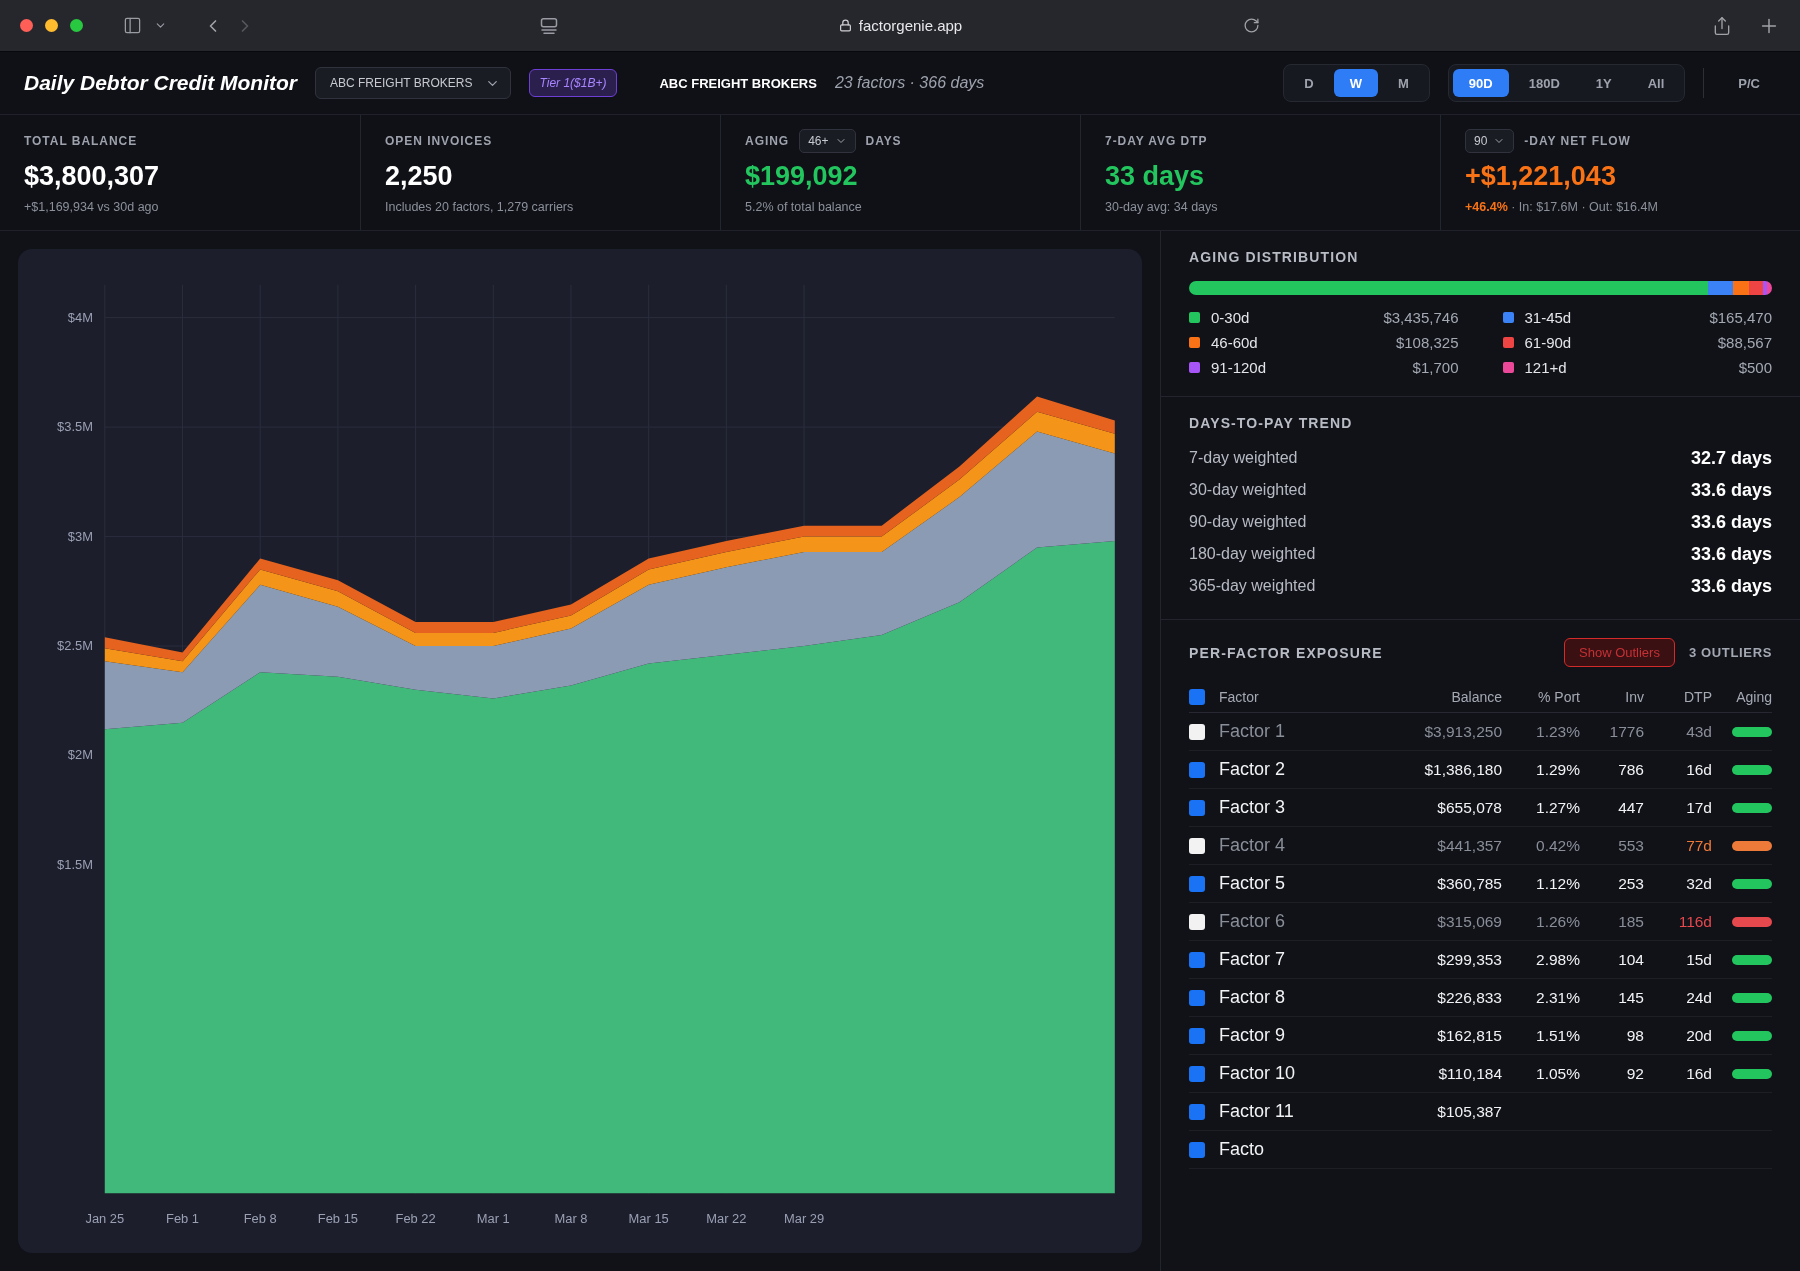  Describe the element at coordinates (802, 176) in the screenshot. I see `kpi-value: $199,092` at that location.